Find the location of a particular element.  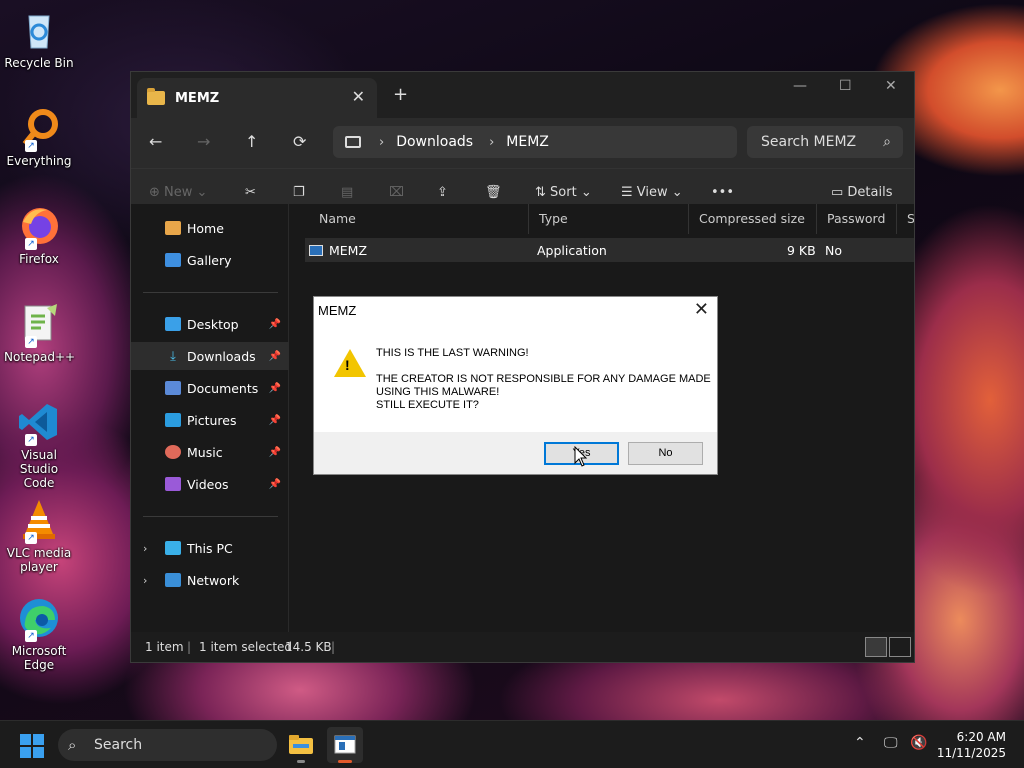

more-options-button: ••• is located at coordinates (722, 192).